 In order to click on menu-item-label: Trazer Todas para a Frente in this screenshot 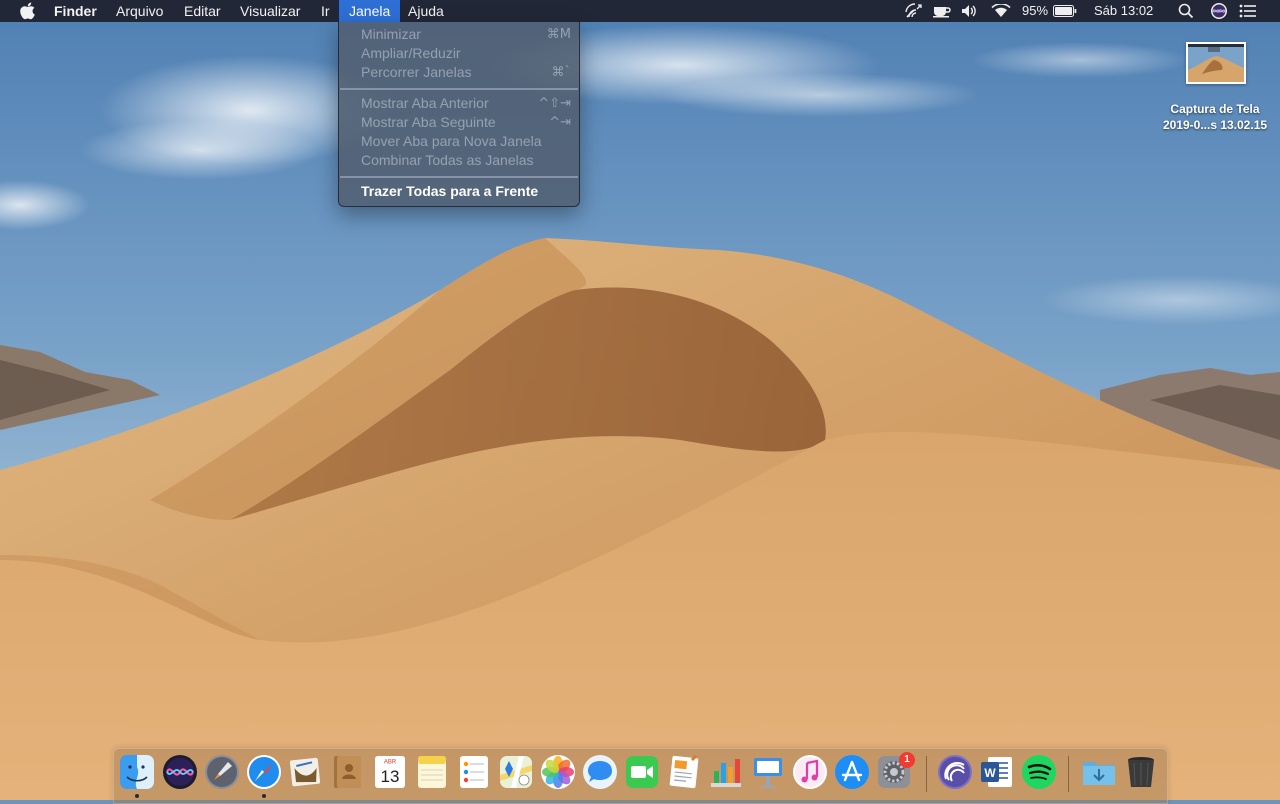, I will do `click(450, 191)`.